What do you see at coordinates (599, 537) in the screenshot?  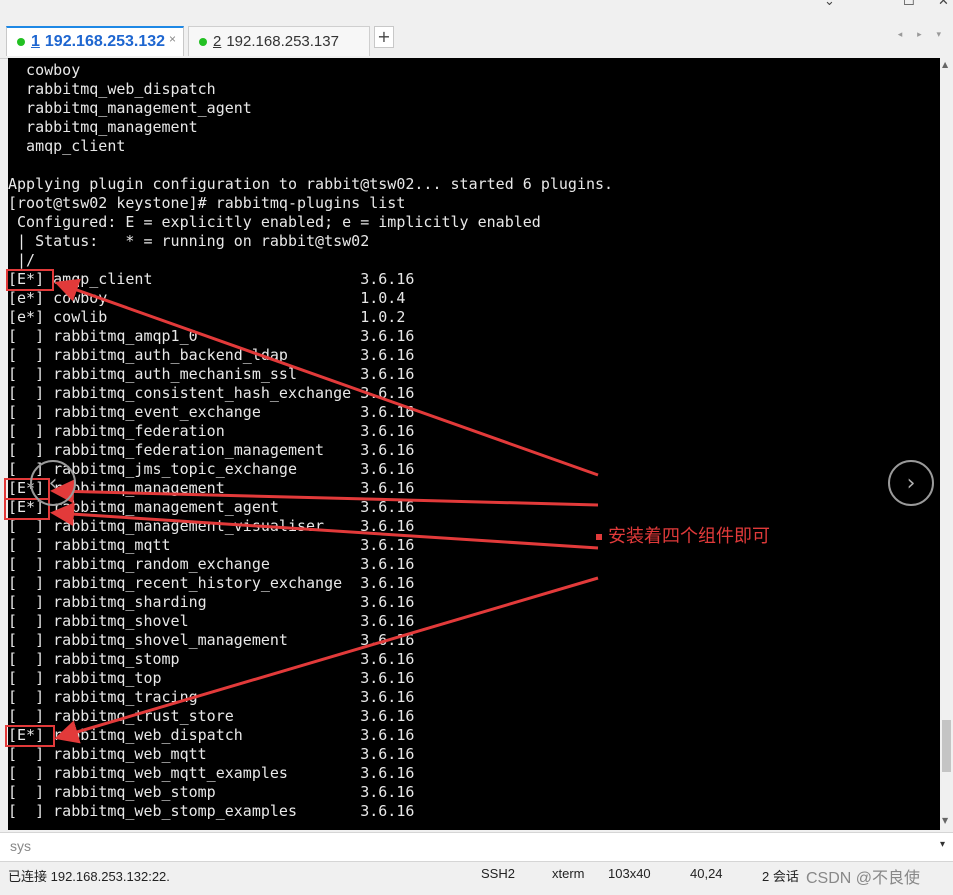 I see `bullet-icon` at bounding box center [599, 537].